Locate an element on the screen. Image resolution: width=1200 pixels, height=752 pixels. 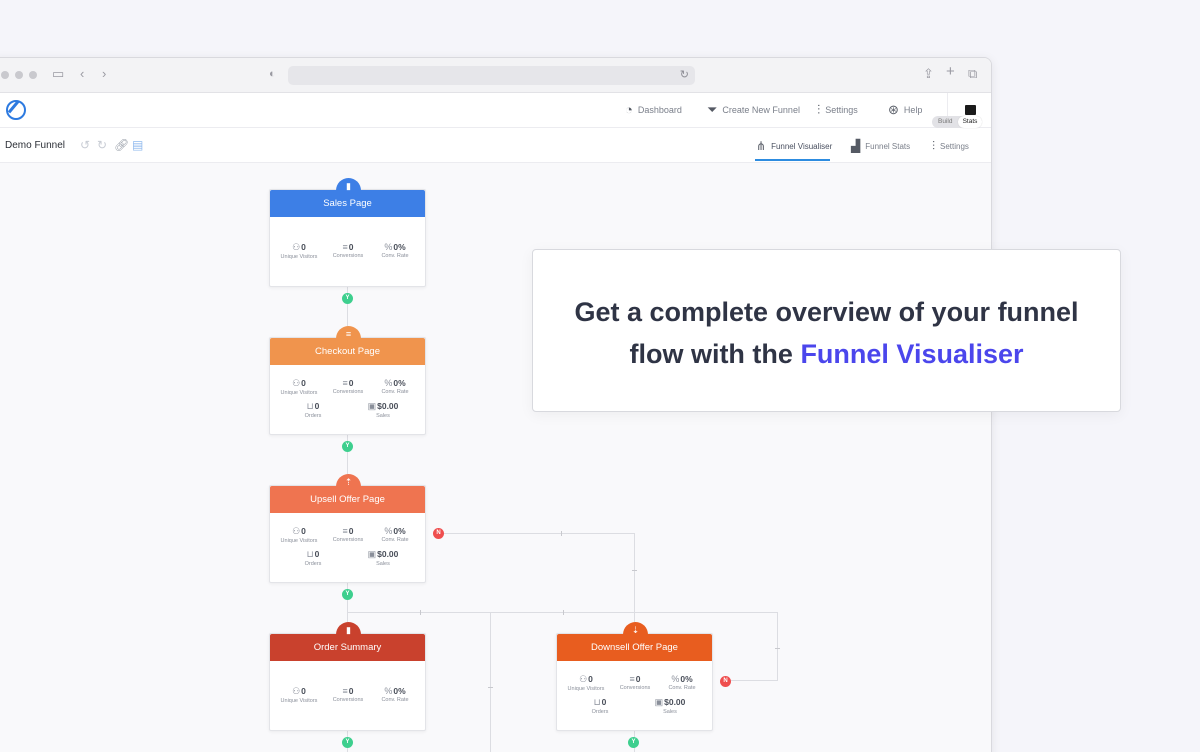
close-dot is located at coordinates (5, 75).